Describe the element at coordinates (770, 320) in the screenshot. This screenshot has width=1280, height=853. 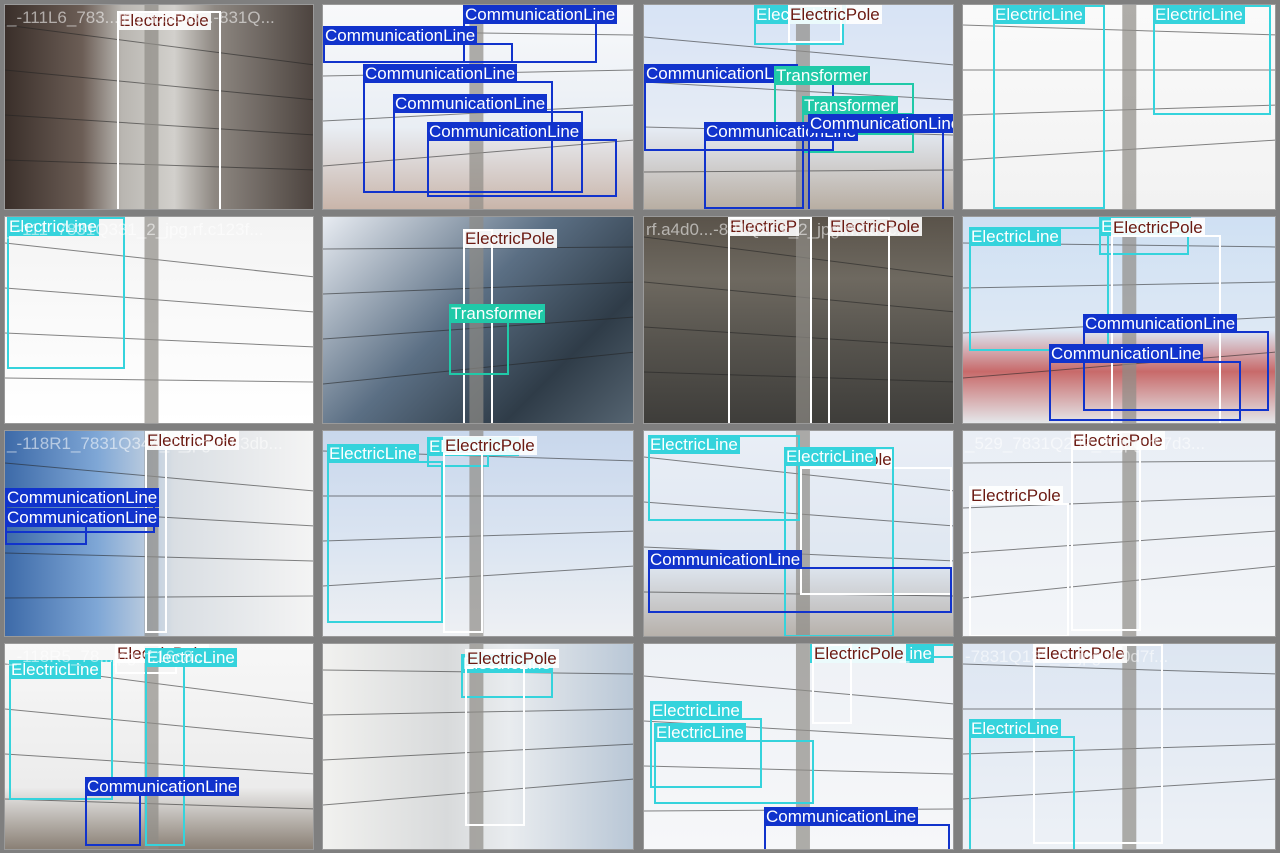
I see `detection-box-electricpole: ElectricP` at that location.